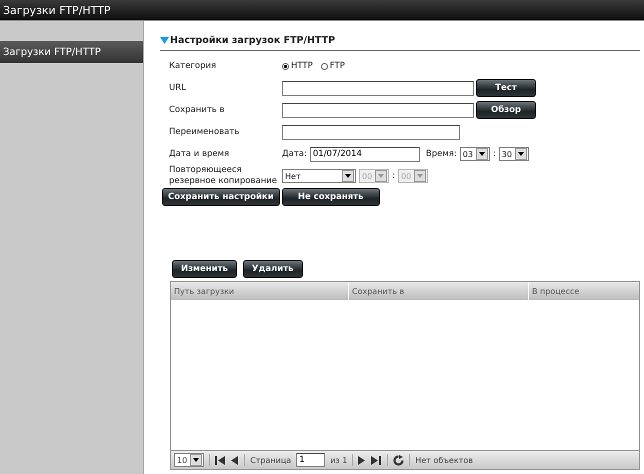 The image size is (644, 474). What do you see at coordinates (57, 10) in the screenshot?
I see `window-title: Загрузки FTP/HTTP` at bounding box center [57, 10].